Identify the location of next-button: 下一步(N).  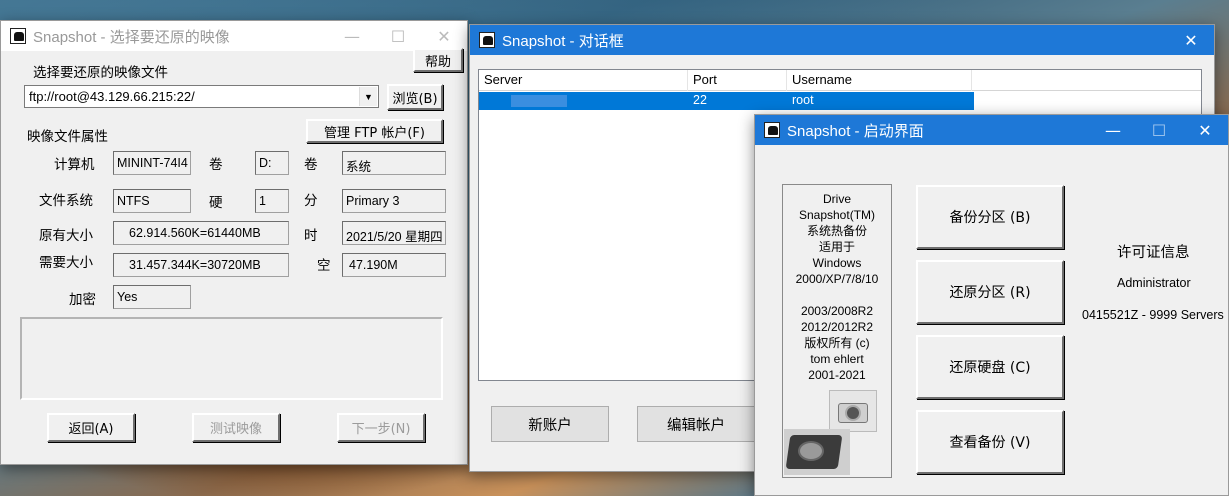
(381, 427).